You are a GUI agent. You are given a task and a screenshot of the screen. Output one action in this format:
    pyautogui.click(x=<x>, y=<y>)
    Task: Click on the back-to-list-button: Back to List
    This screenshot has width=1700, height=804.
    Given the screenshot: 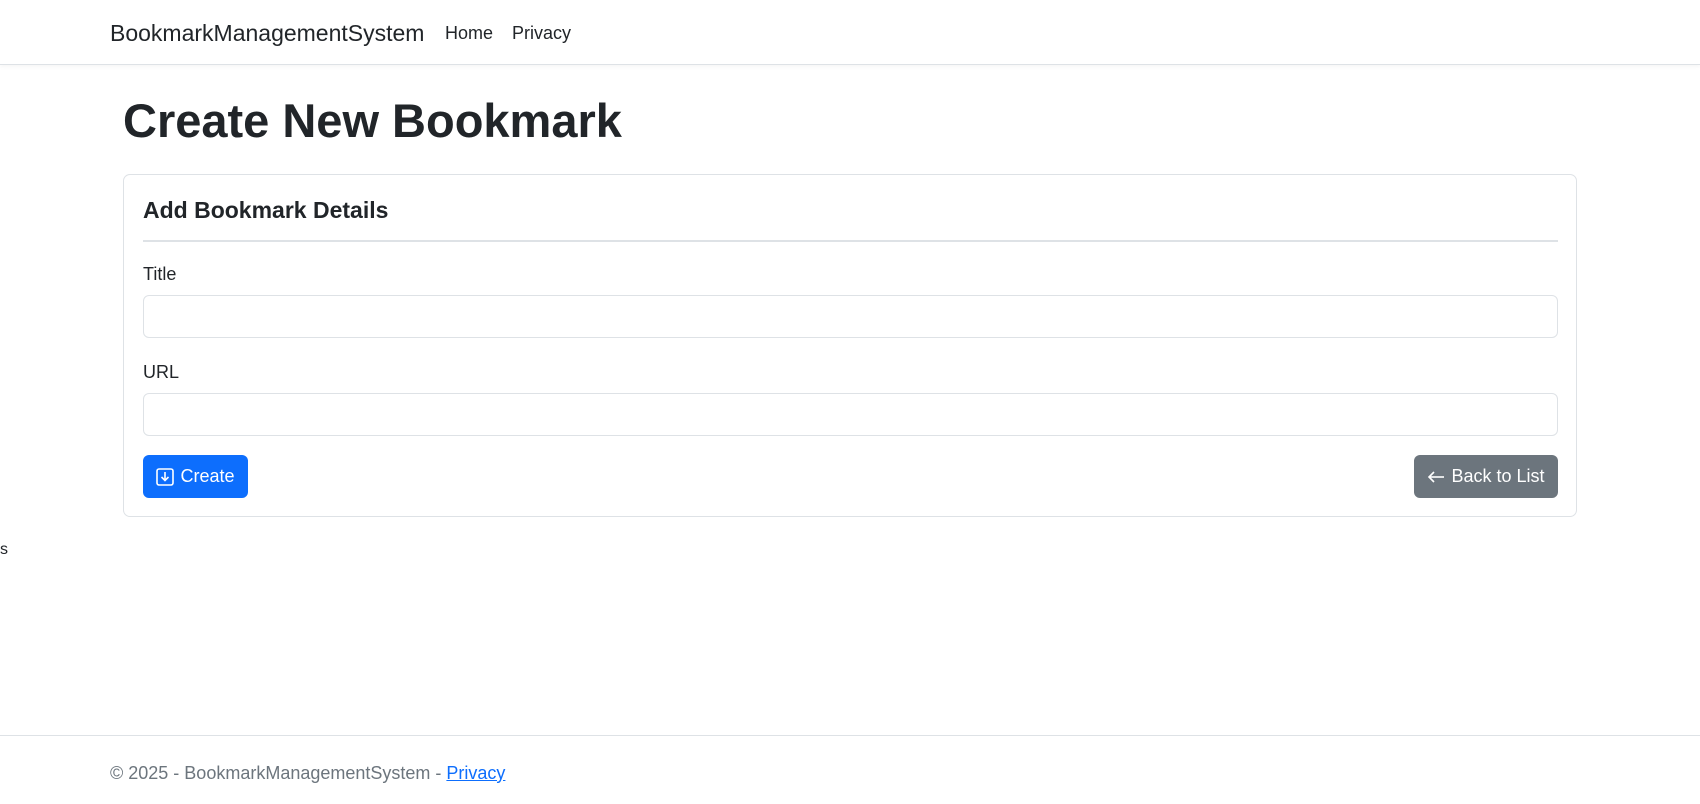 What is the action you would take?
    pyautogui.click(x=1486, y=476)
    